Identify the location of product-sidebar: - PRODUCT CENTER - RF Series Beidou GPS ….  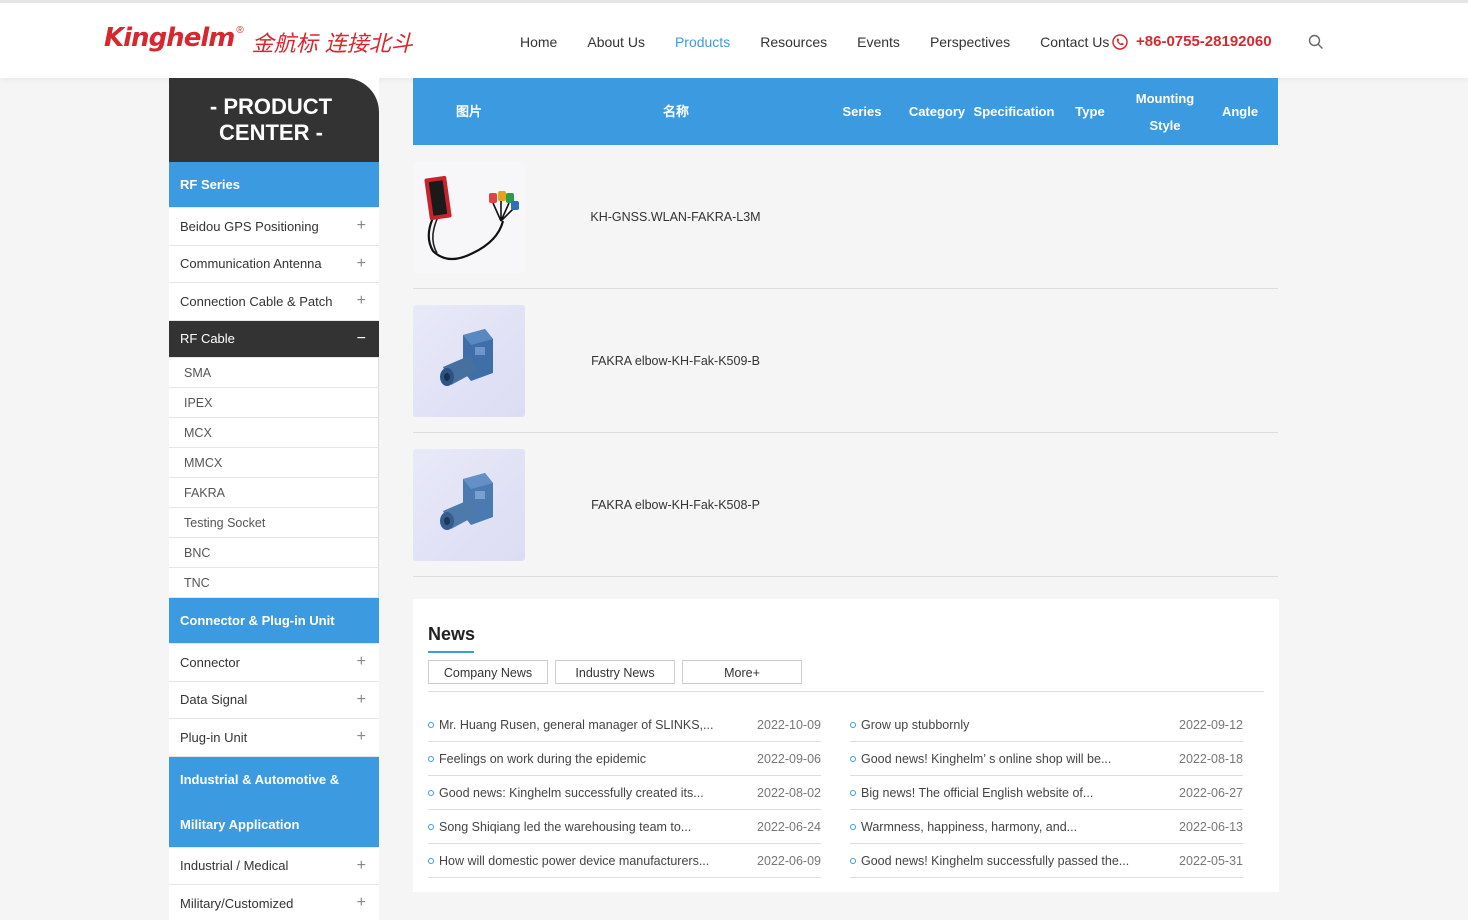
(274, 499).